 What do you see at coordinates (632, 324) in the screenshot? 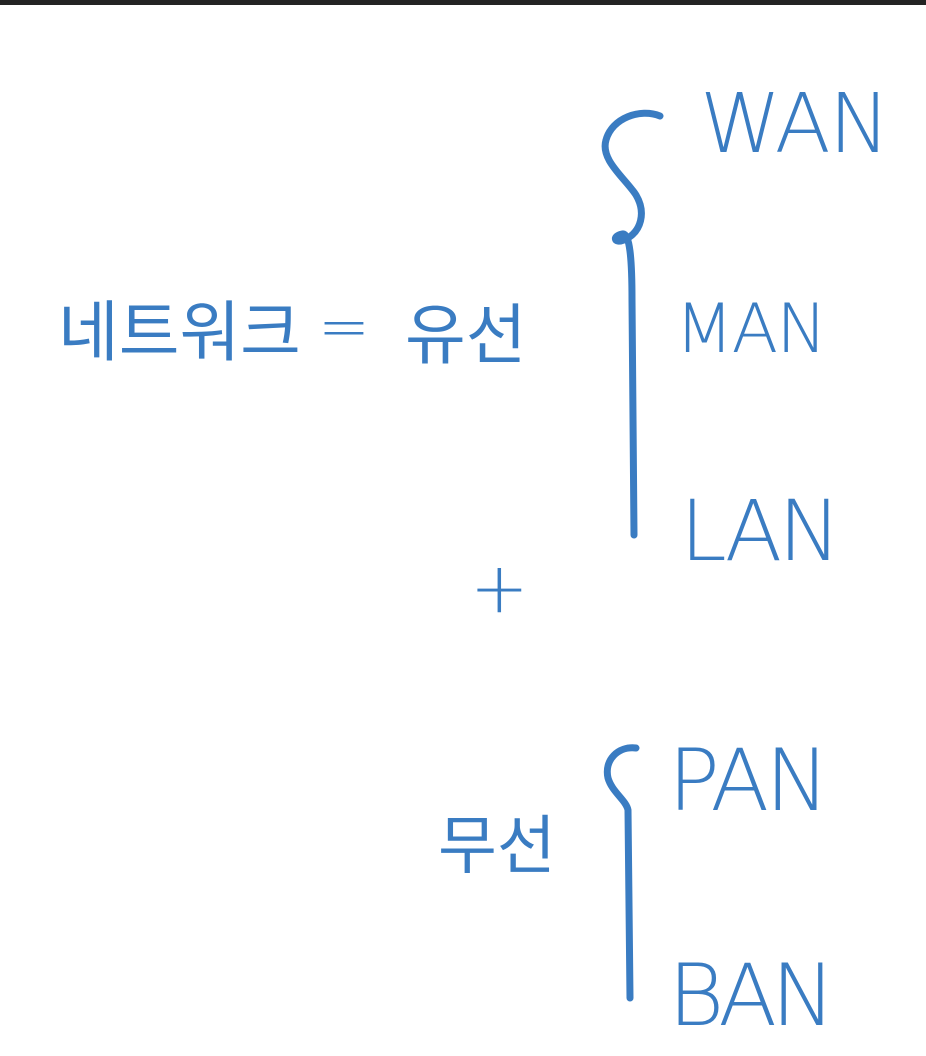
I see `wired-brace` at bounding box center [632, 324].